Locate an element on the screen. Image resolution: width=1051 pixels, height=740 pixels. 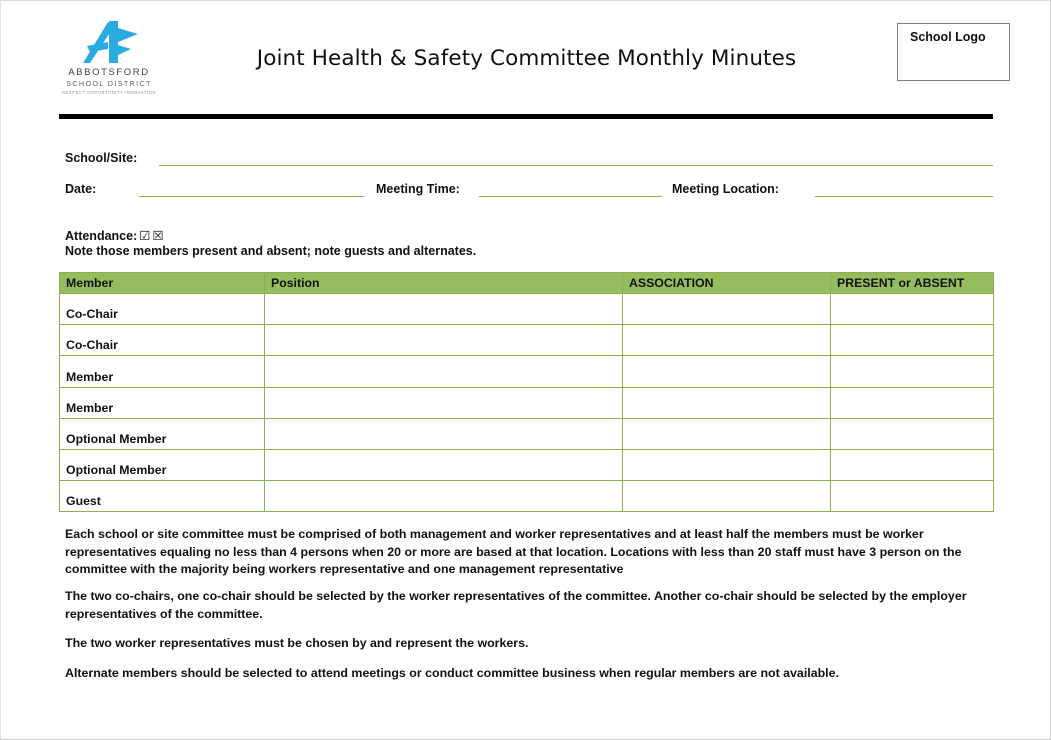
meeting-location-label: Meeting Location: is located at coordinates (725, 189).